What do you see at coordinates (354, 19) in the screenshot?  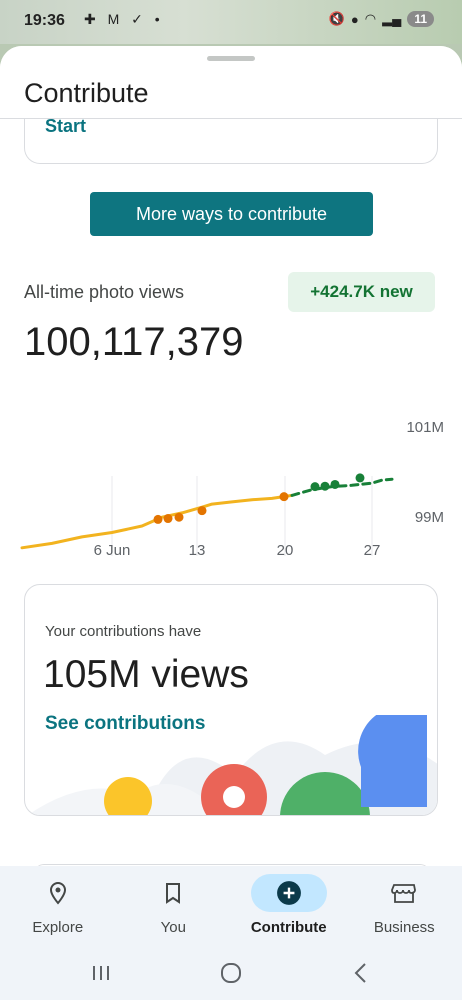 I see `location-icon: ●` at bounding box center [354, 19].